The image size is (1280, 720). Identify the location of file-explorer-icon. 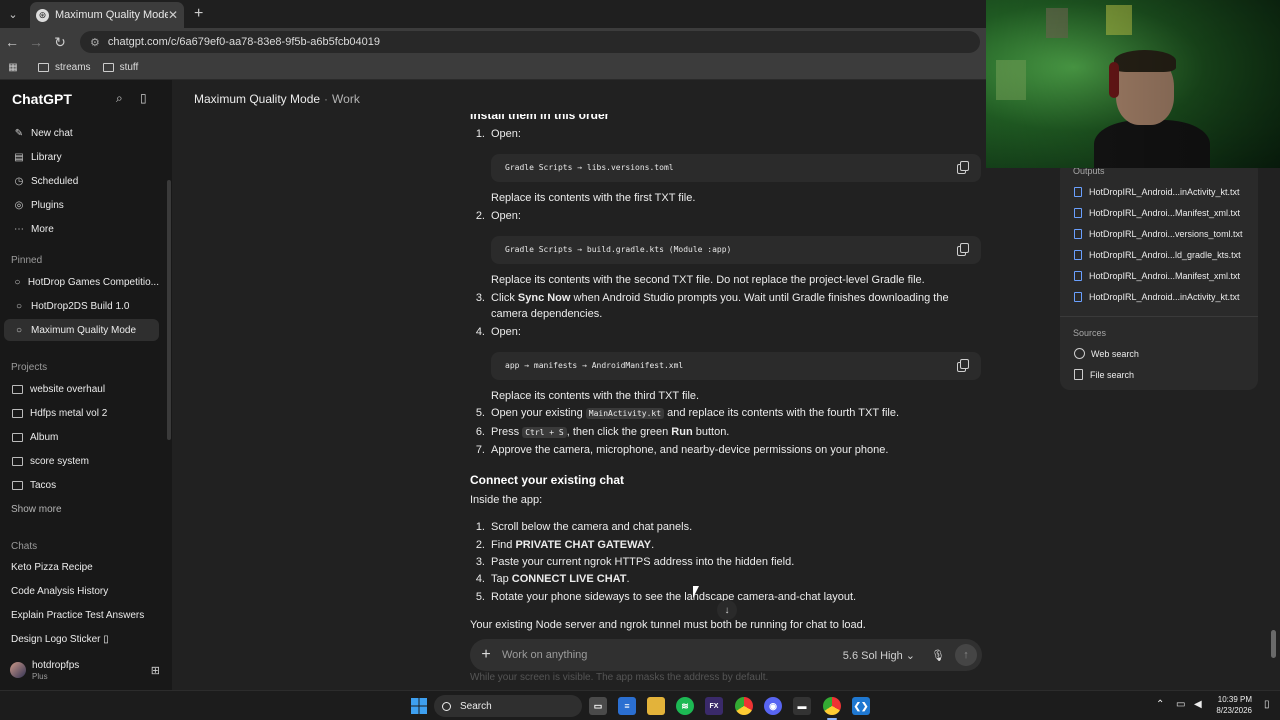
(656, 706).